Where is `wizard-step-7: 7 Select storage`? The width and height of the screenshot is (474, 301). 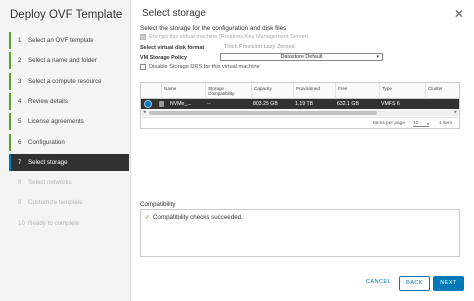
wizard-step-7: 7 Select storage is located at coordinates (69, 162).